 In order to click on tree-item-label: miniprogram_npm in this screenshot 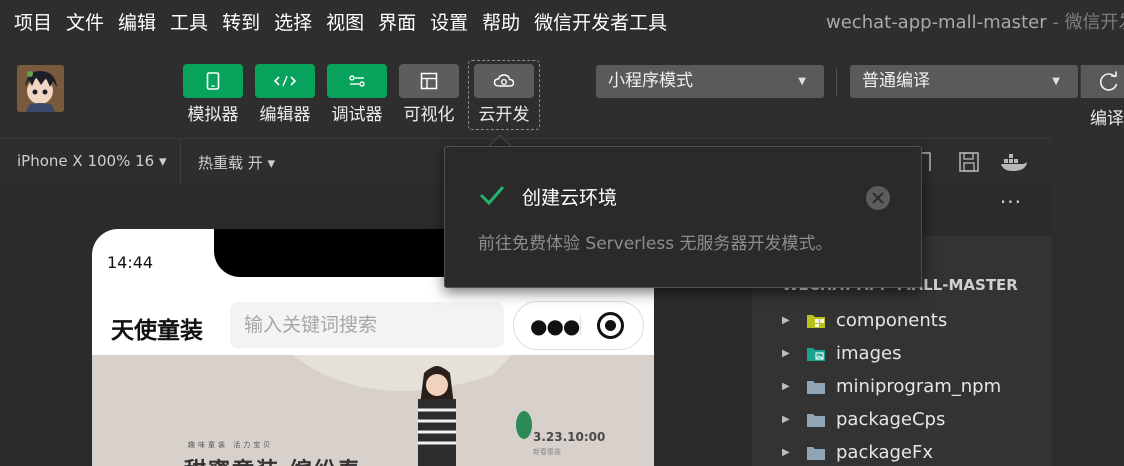, I will do `click(919, 386)`.